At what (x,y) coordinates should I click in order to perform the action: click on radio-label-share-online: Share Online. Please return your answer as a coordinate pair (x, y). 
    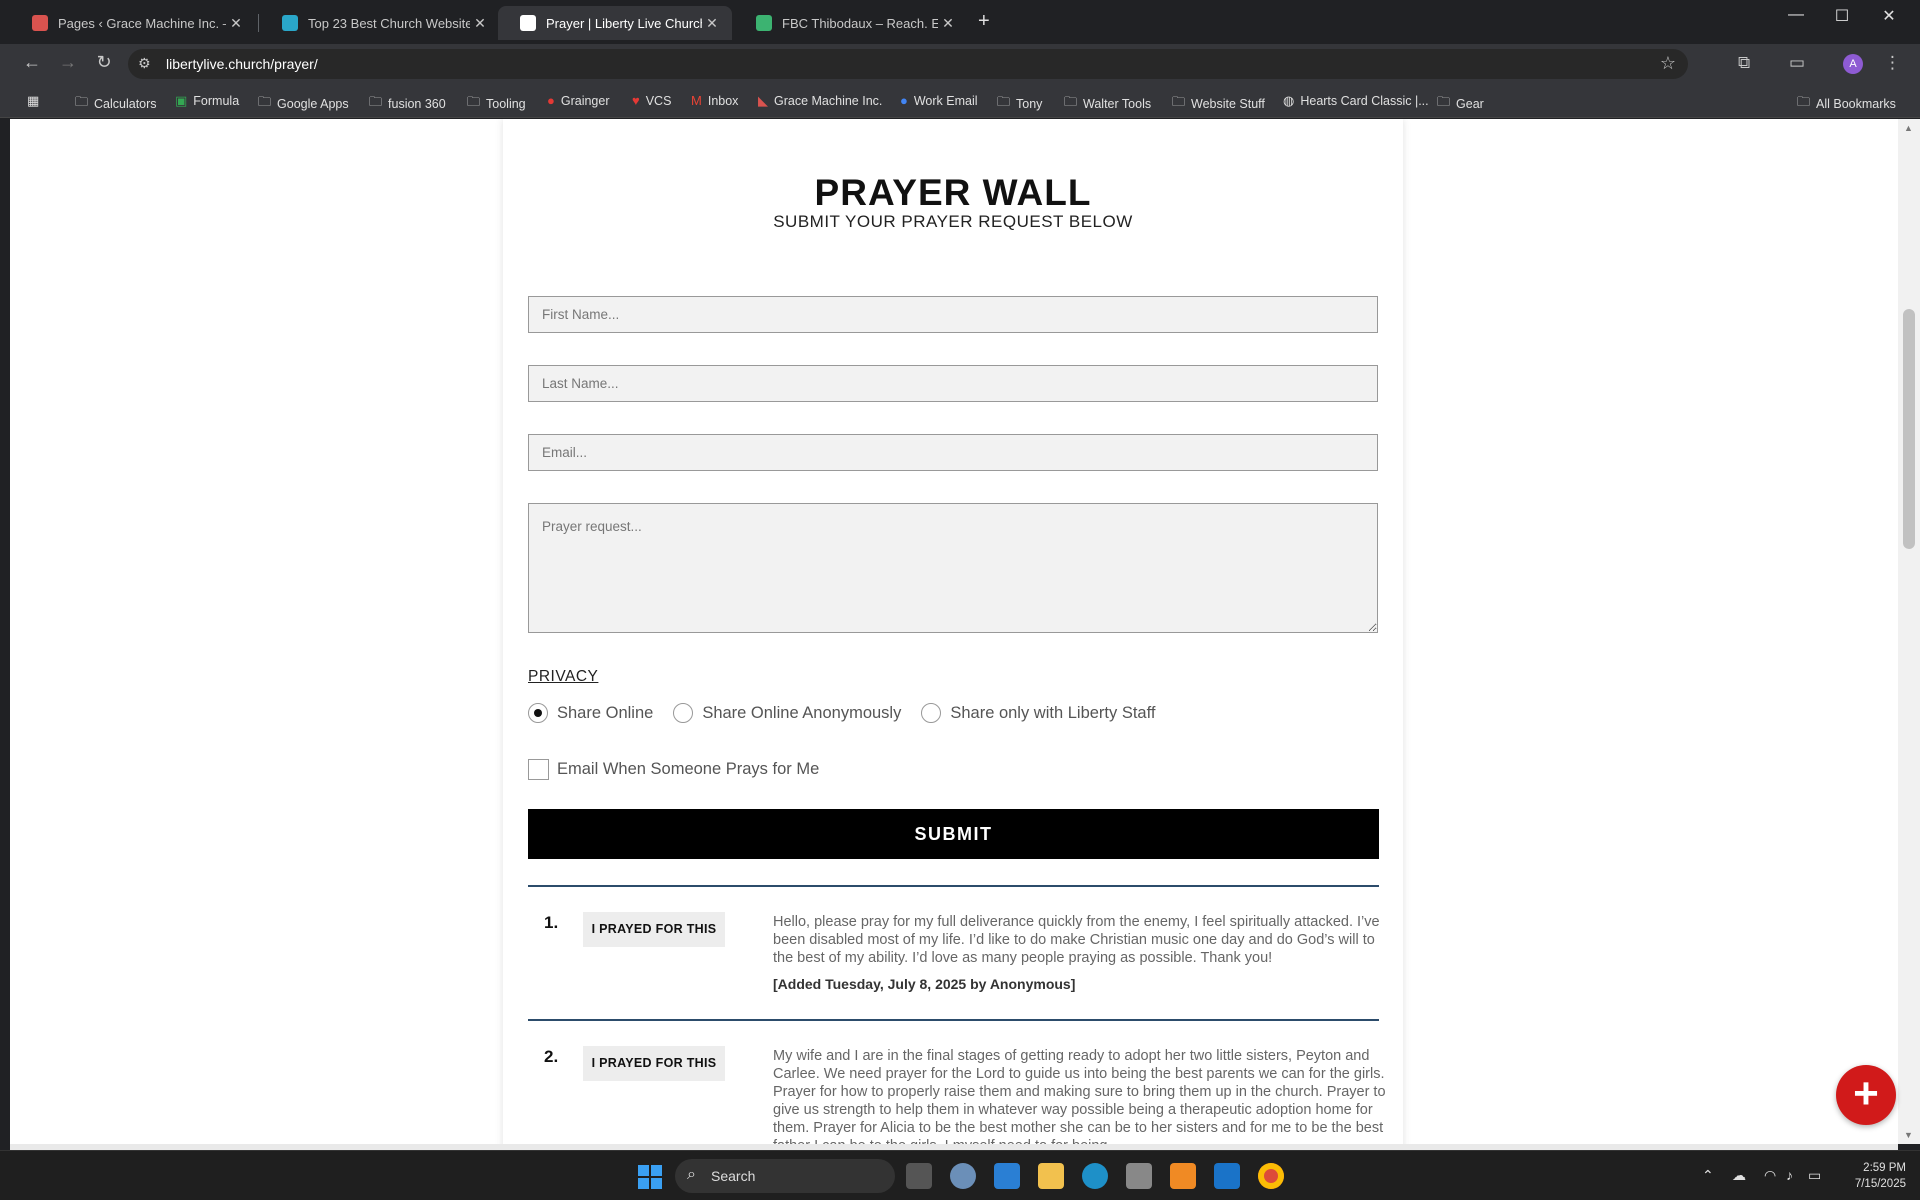
    Looking at the image, I should click on (605, 713).